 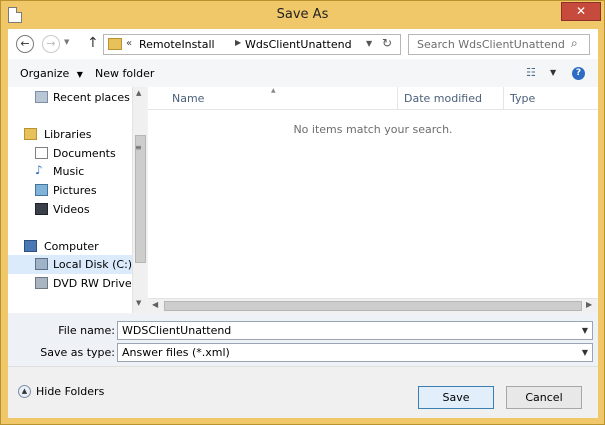 I want to click on save-type-select: Answer files (*.xml) ▼, so click(x=355, y=352).